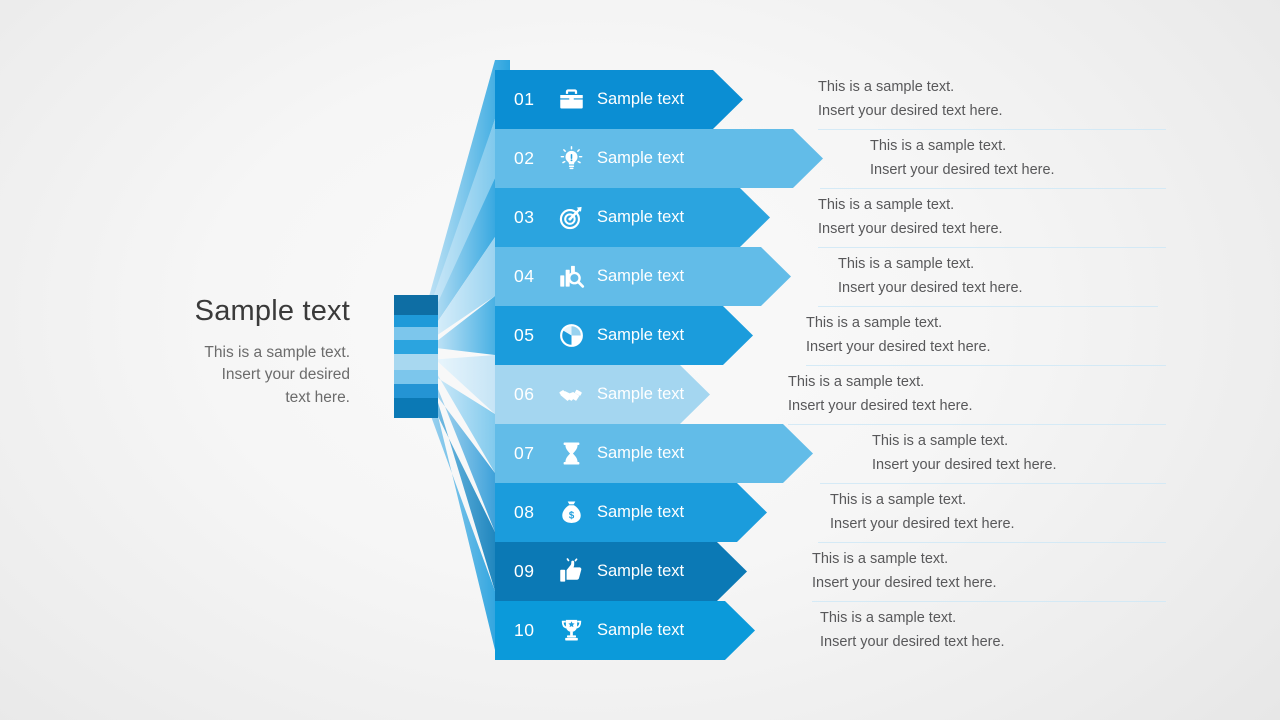  Describe the element at coordinates (524, 335) in the screenshot. I see `step-number: 05` at that location.